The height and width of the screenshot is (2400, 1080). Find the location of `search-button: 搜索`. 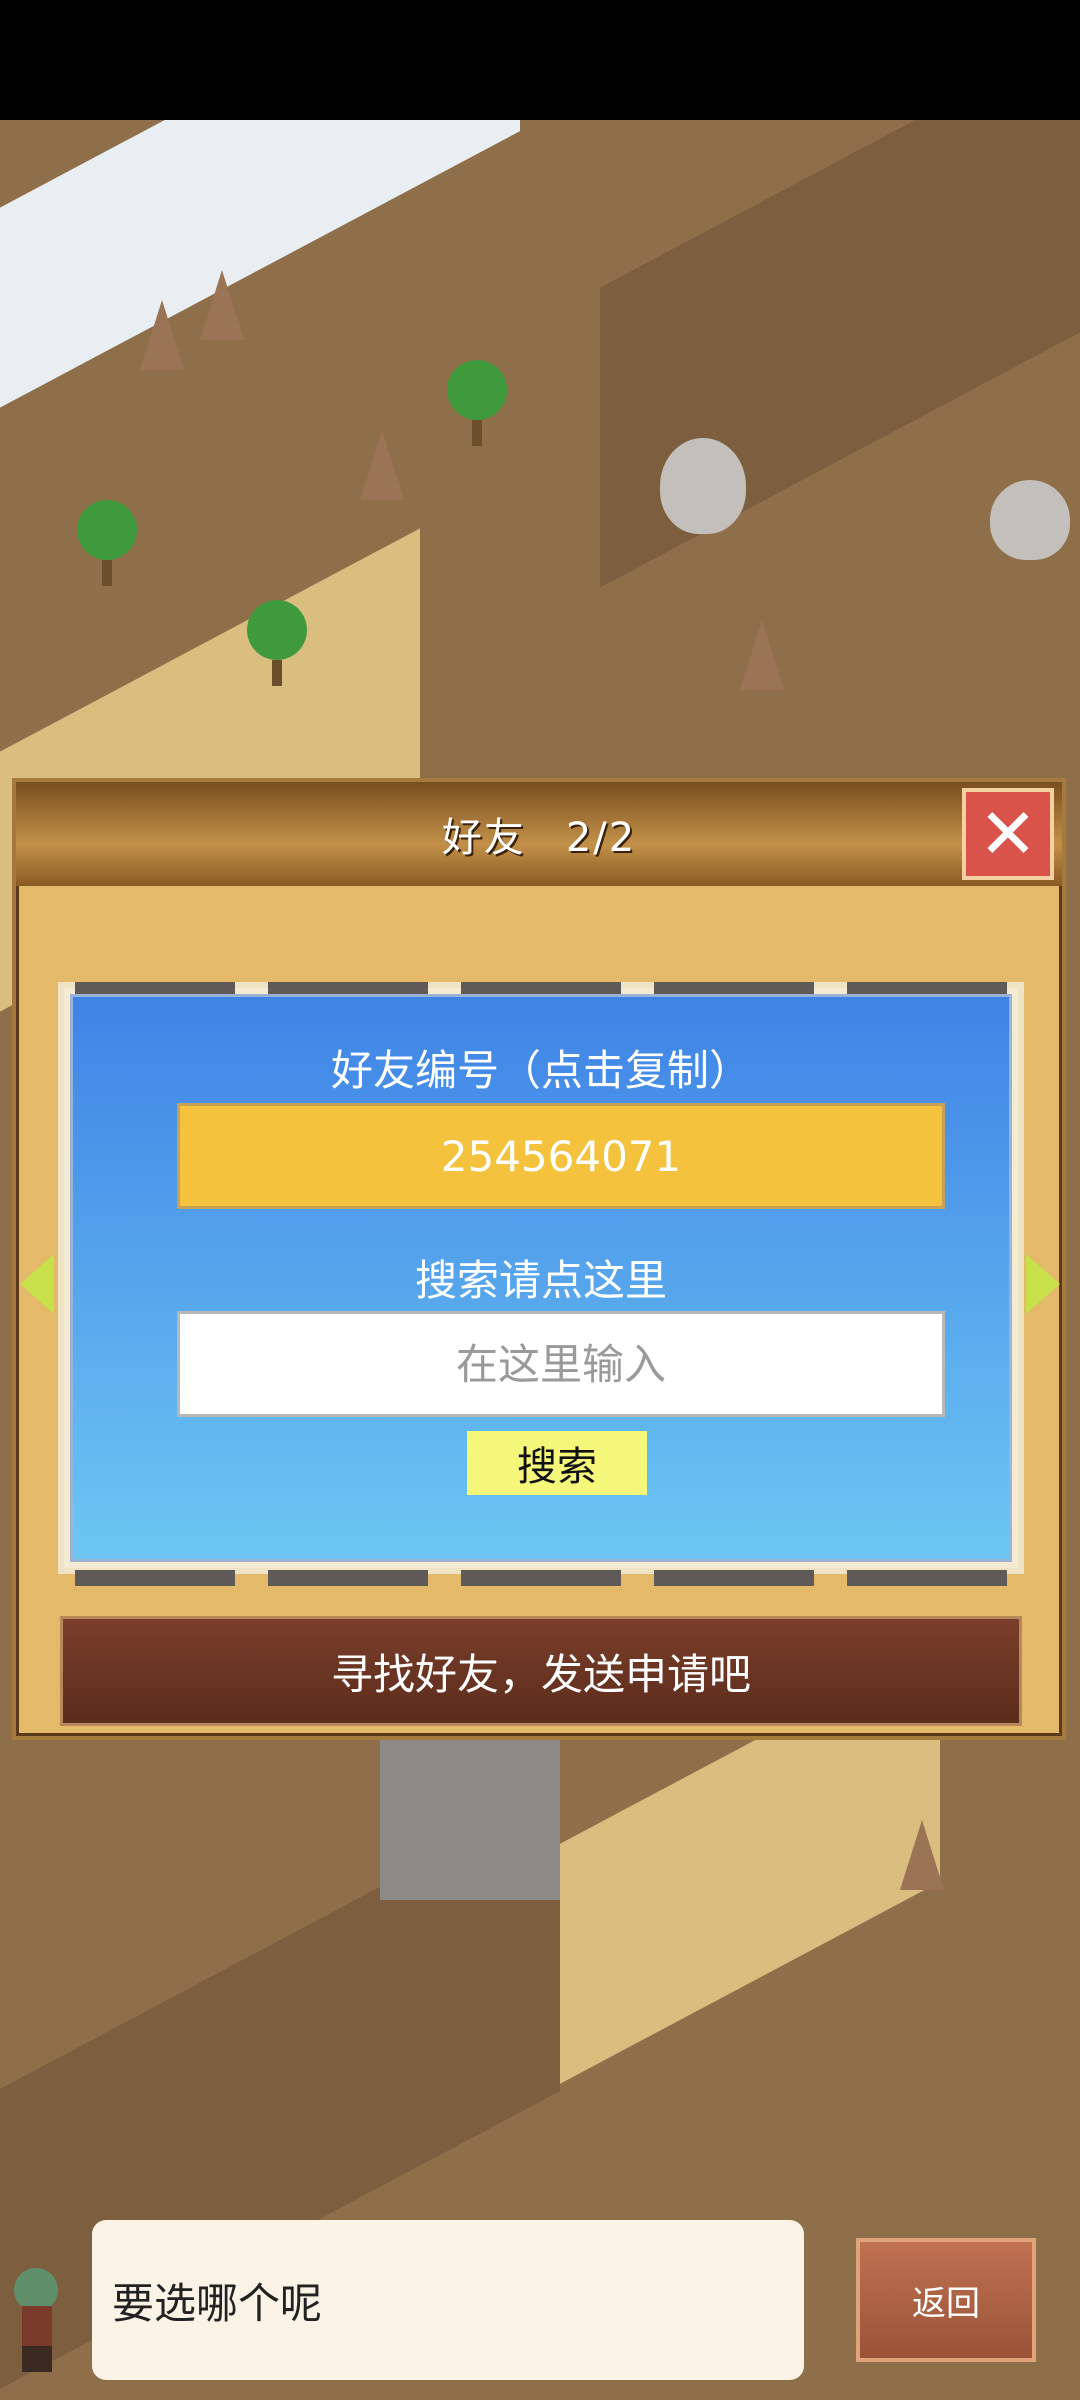

search-button: 搜索 is located at coordinates (557, 1463).